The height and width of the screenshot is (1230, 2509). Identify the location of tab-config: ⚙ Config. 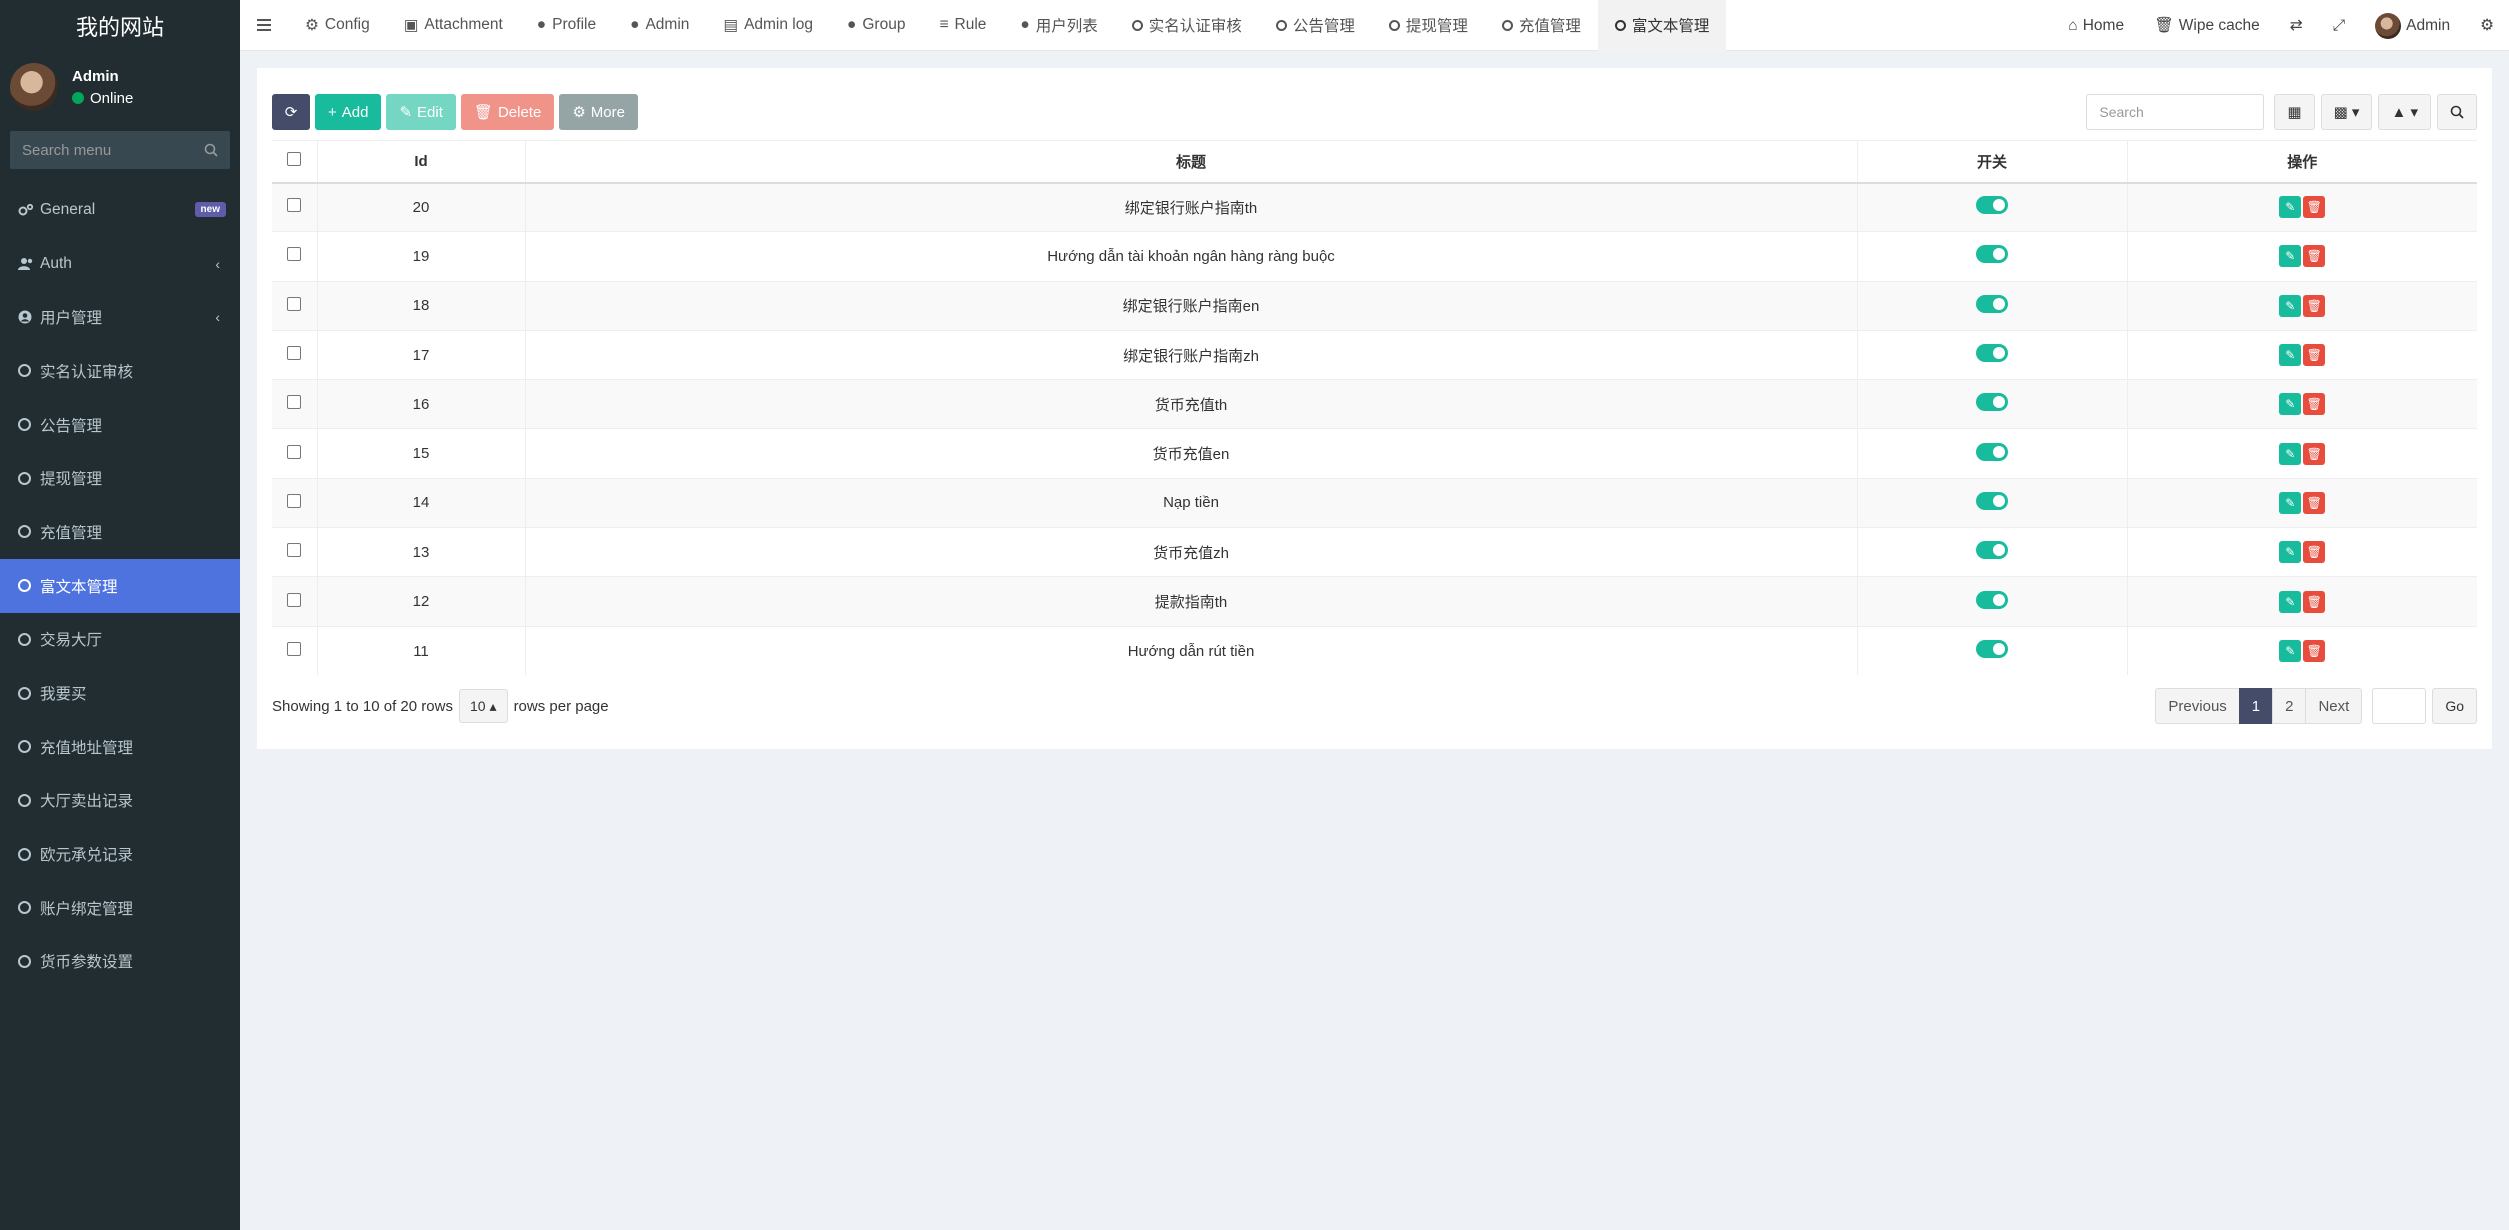
(337, 25).